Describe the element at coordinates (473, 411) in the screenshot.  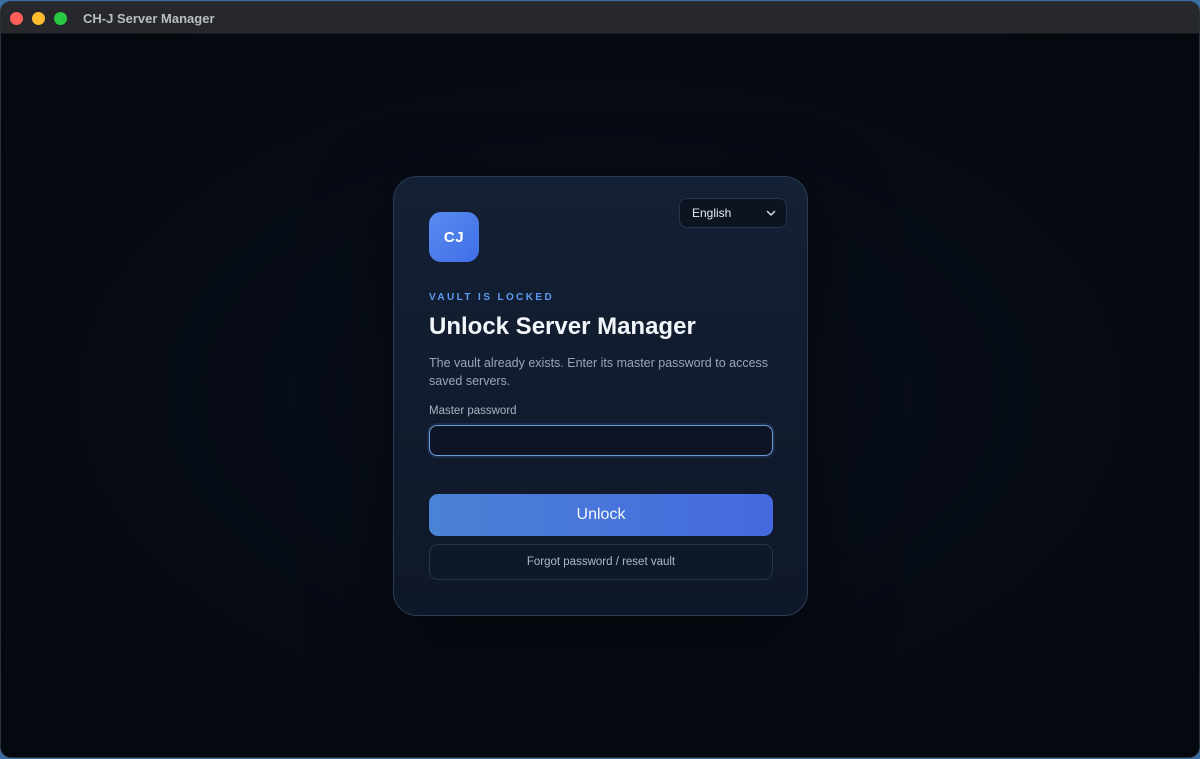
I see `master-password-label: Master password` at that location.